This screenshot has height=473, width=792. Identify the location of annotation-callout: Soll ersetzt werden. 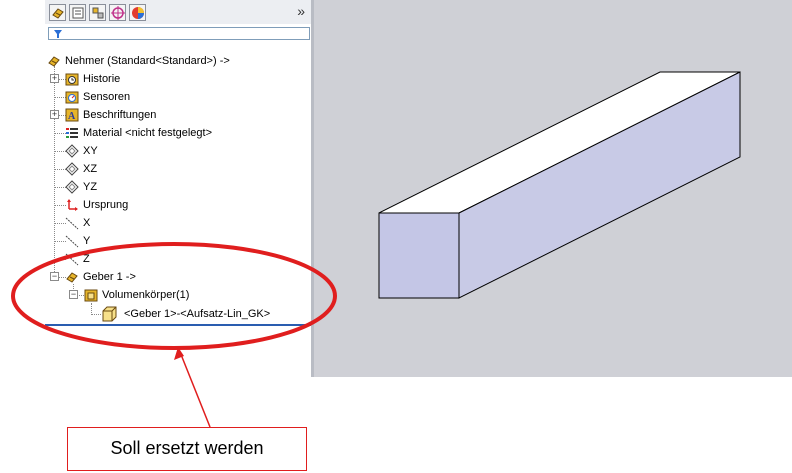
(187, 449).